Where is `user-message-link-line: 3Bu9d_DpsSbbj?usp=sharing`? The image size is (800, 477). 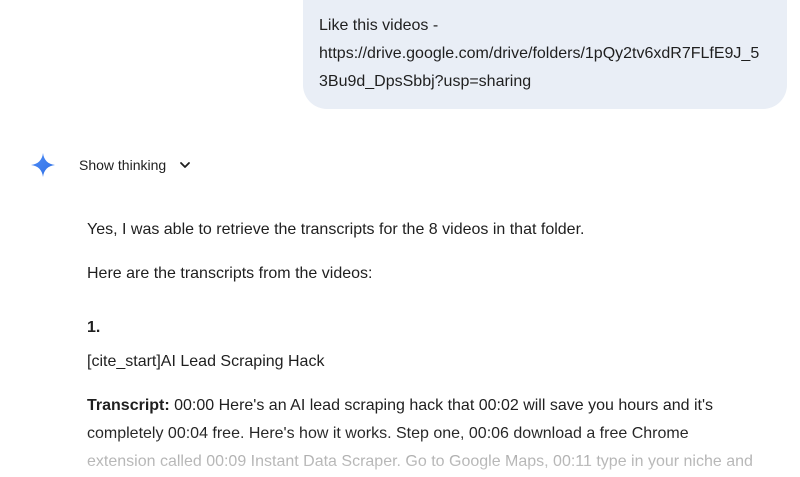
user-message-link-line: 3Bu9d_DpsSbbj?usp=sharing is located at coordinates (545, 82).